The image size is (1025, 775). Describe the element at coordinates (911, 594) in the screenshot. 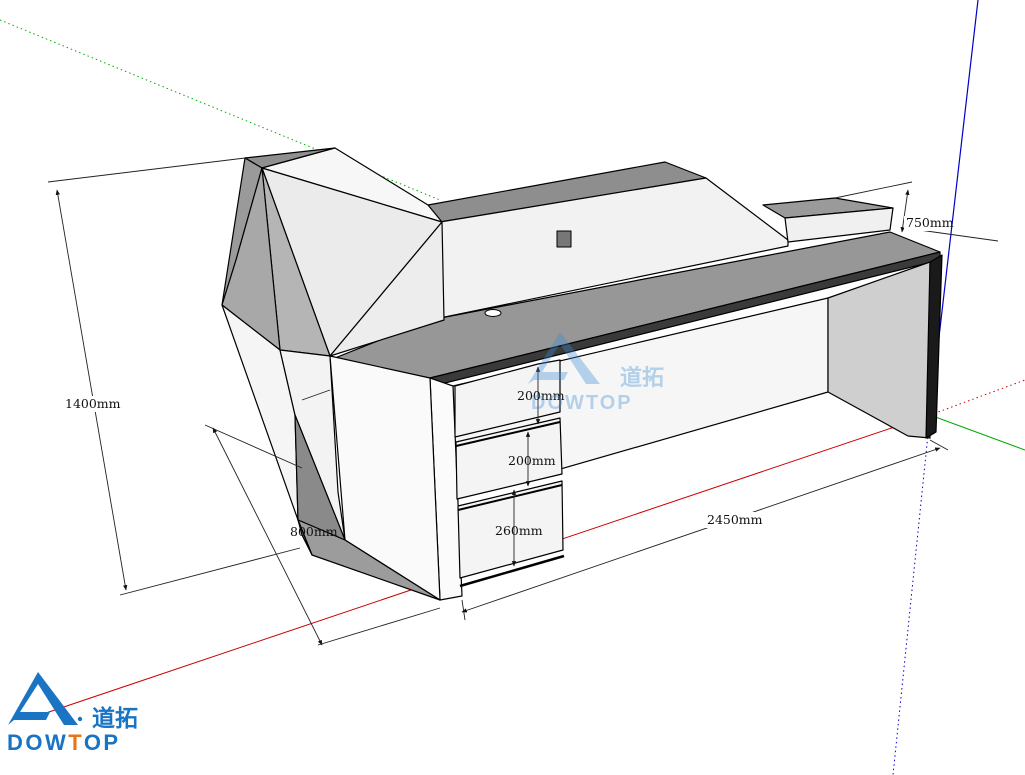

I see `blue-axis-dotted` at that location.